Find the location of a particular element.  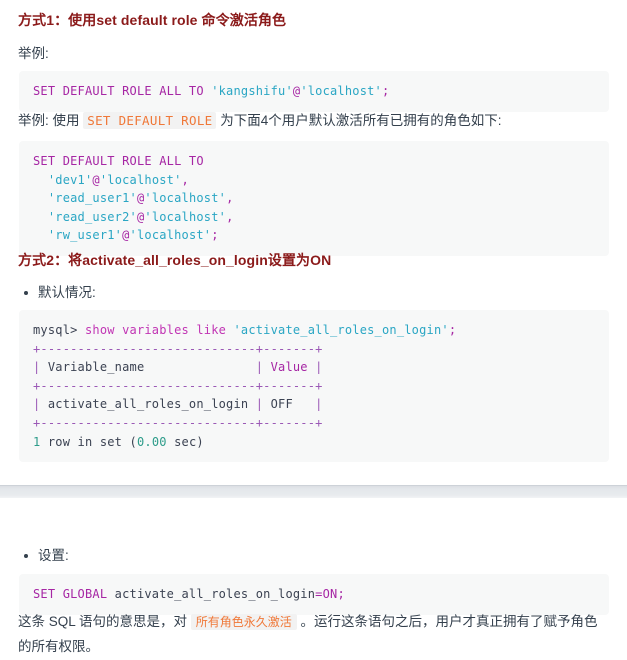

list-item: 默认情况: is located at coordinates (325, 293).